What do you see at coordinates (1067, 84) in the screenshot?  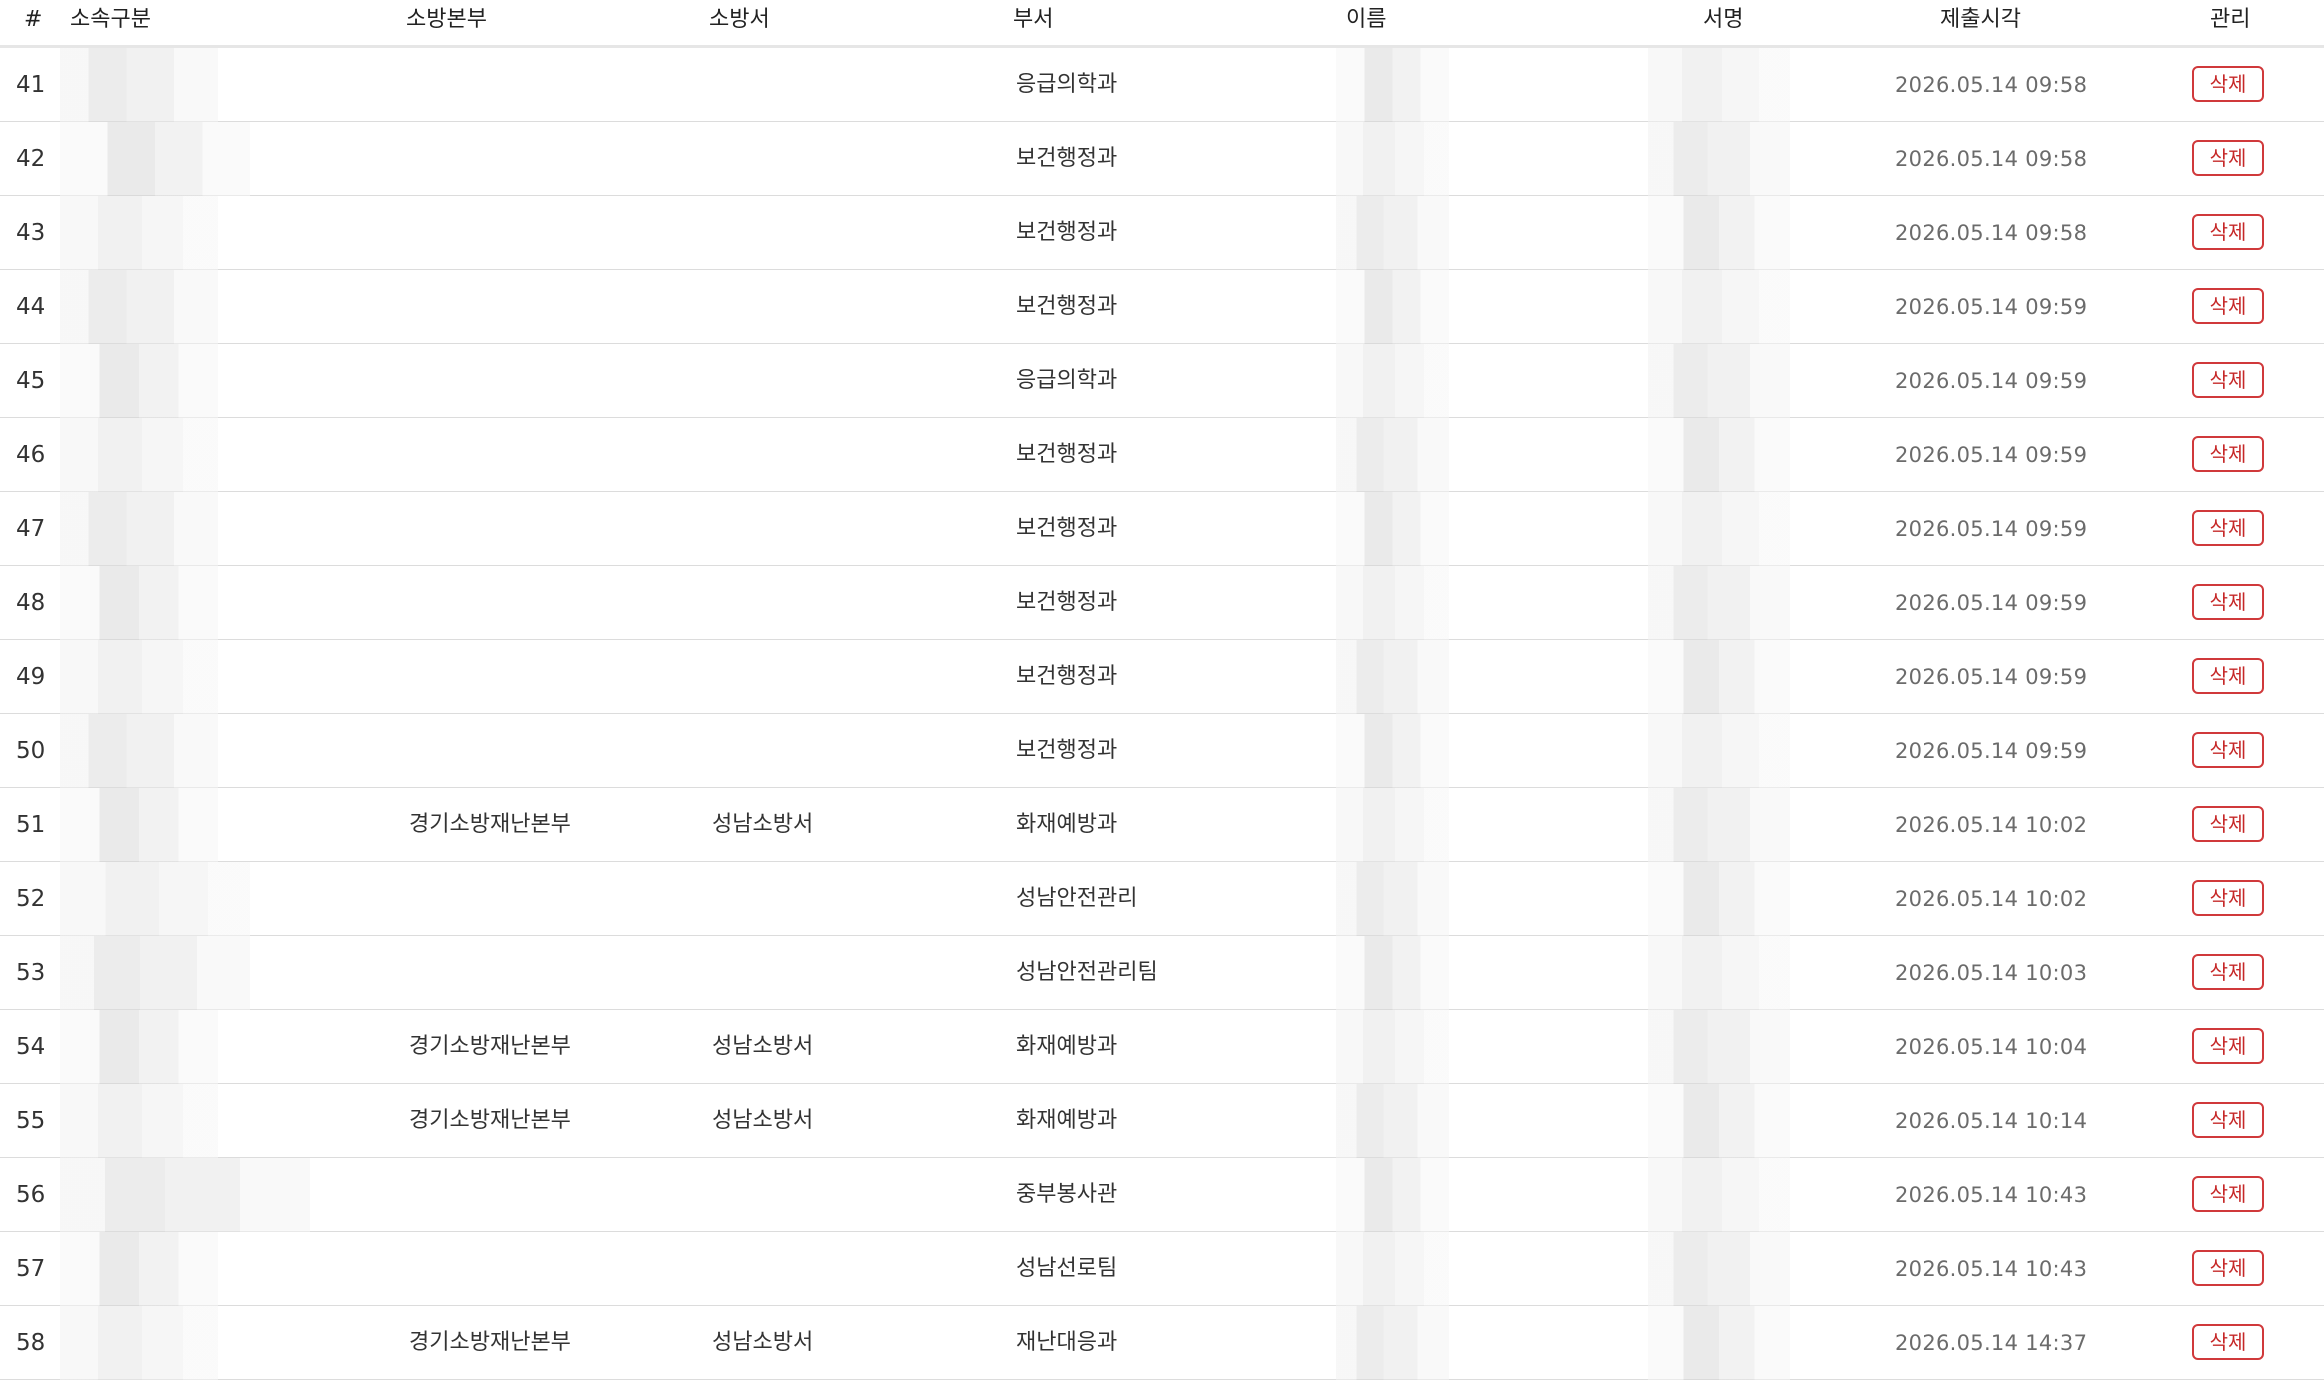 I see `row-dept: 응급의학과` at bounding box center [1067, 84].